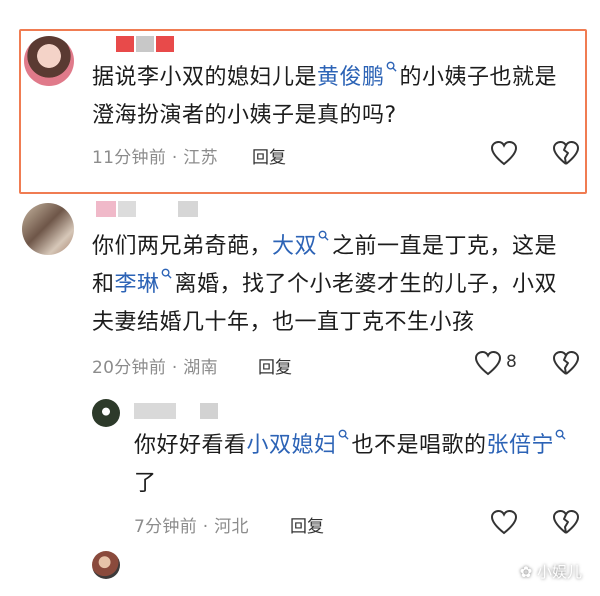  I want to click on comment-meta: 11分钟前 · 江苏, so click(155, 158).